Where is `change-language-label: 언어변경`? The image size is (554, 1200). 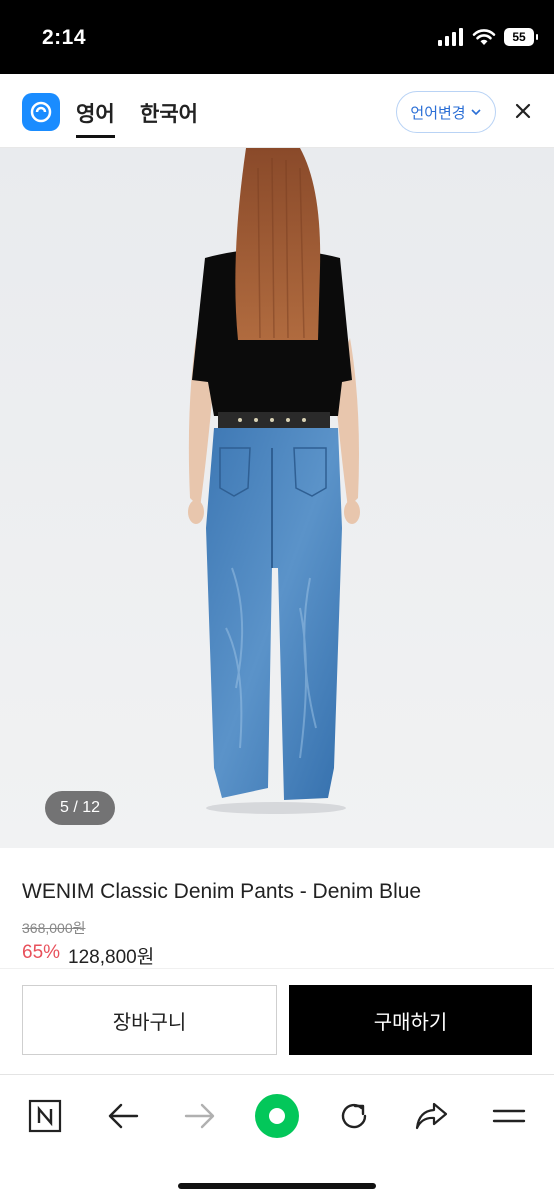
change-language-label: 언어변경 is located at coordinates (438, 113).